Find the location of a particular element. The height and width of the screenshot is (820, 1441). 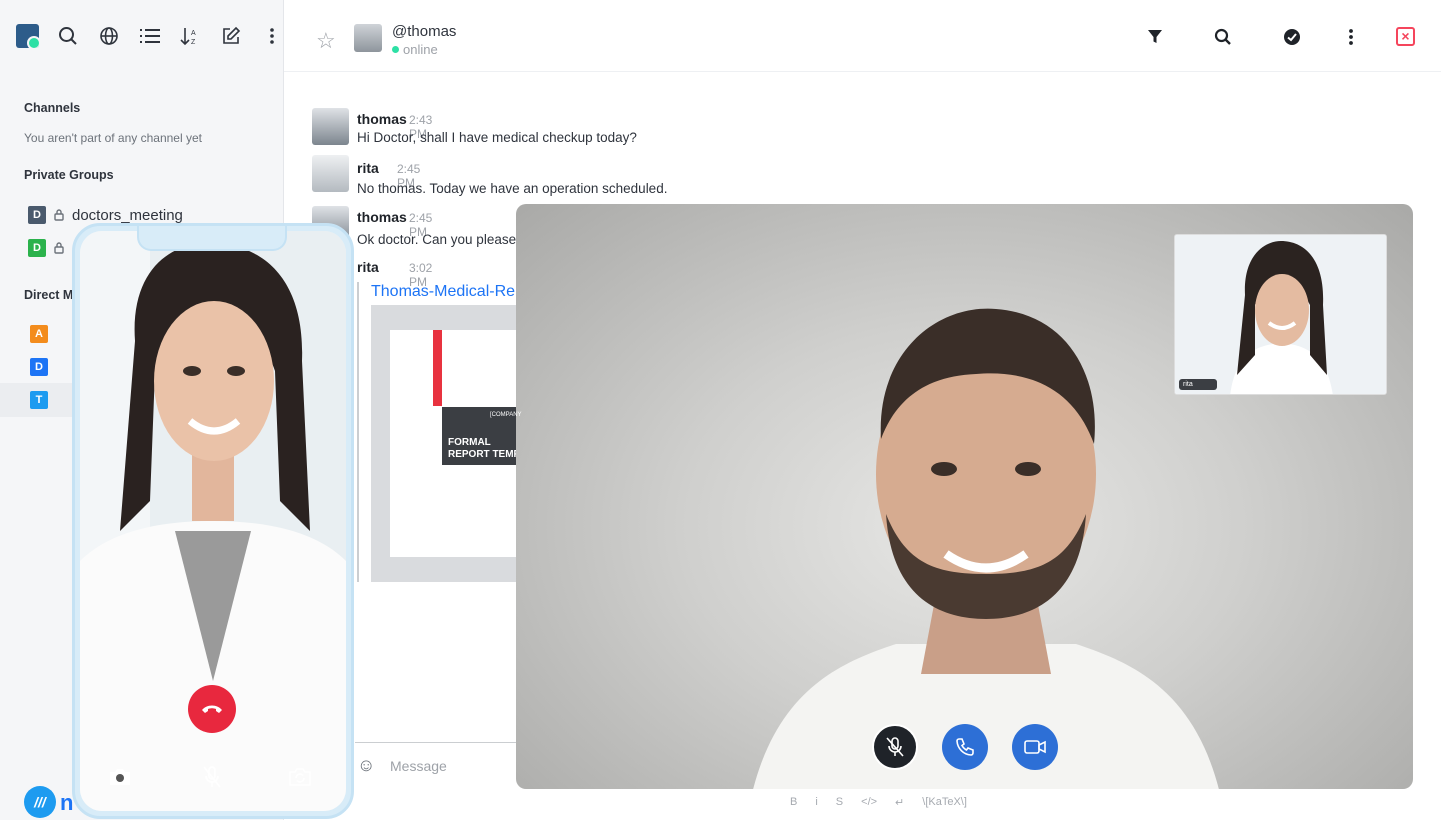

end-call-button is located at coordinates (212, 709).